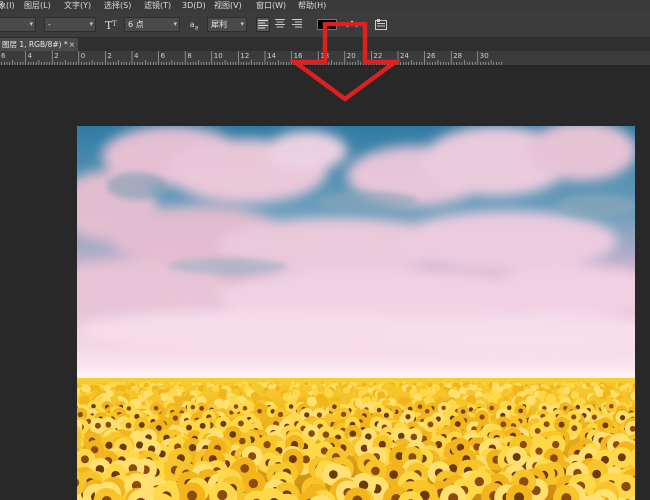 The image size is (650, 500). Describe the element at coordinates (431, 56) in the screenshot. I see `ruler-label: 26` at that location.